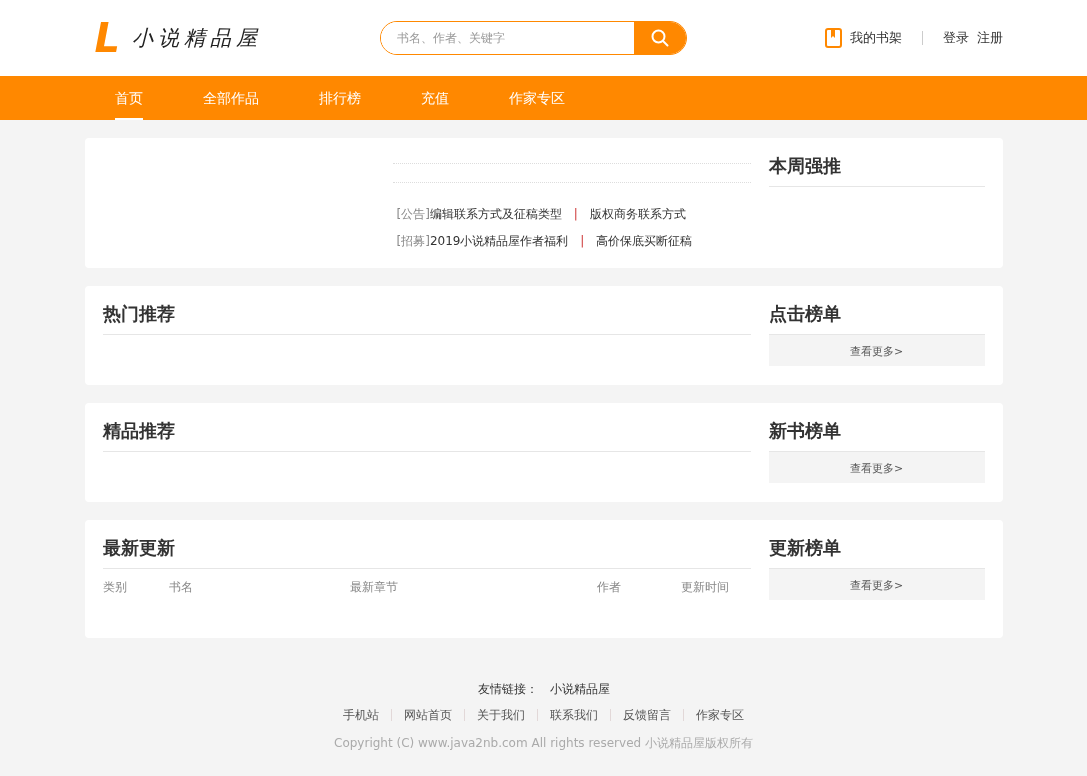 Image resolution: width=1087 pixels, height=776 pixels. What do you see at coordinates (428, 715) in the screenshot?
I see `footer-link: 网站首页` at bounding box center [428, 715].